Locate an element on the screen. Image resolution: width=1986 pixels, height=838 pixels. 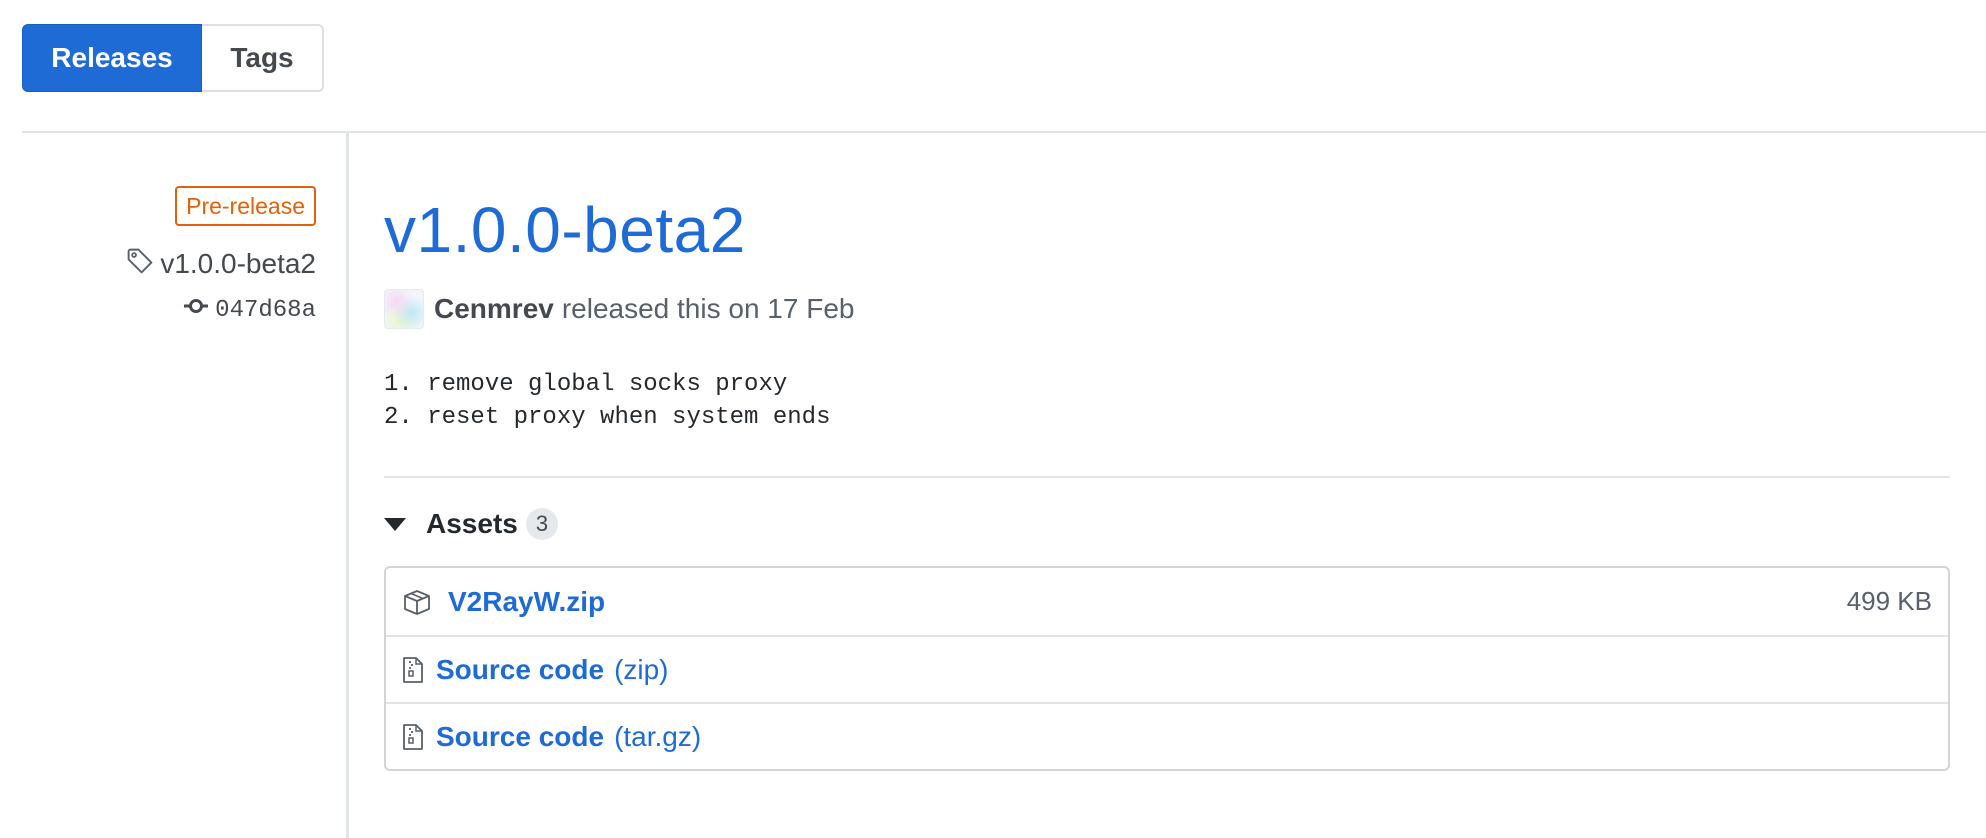
release-byline: Cenmrev released this on 17 Feb is located at coordinates (1167, 309).